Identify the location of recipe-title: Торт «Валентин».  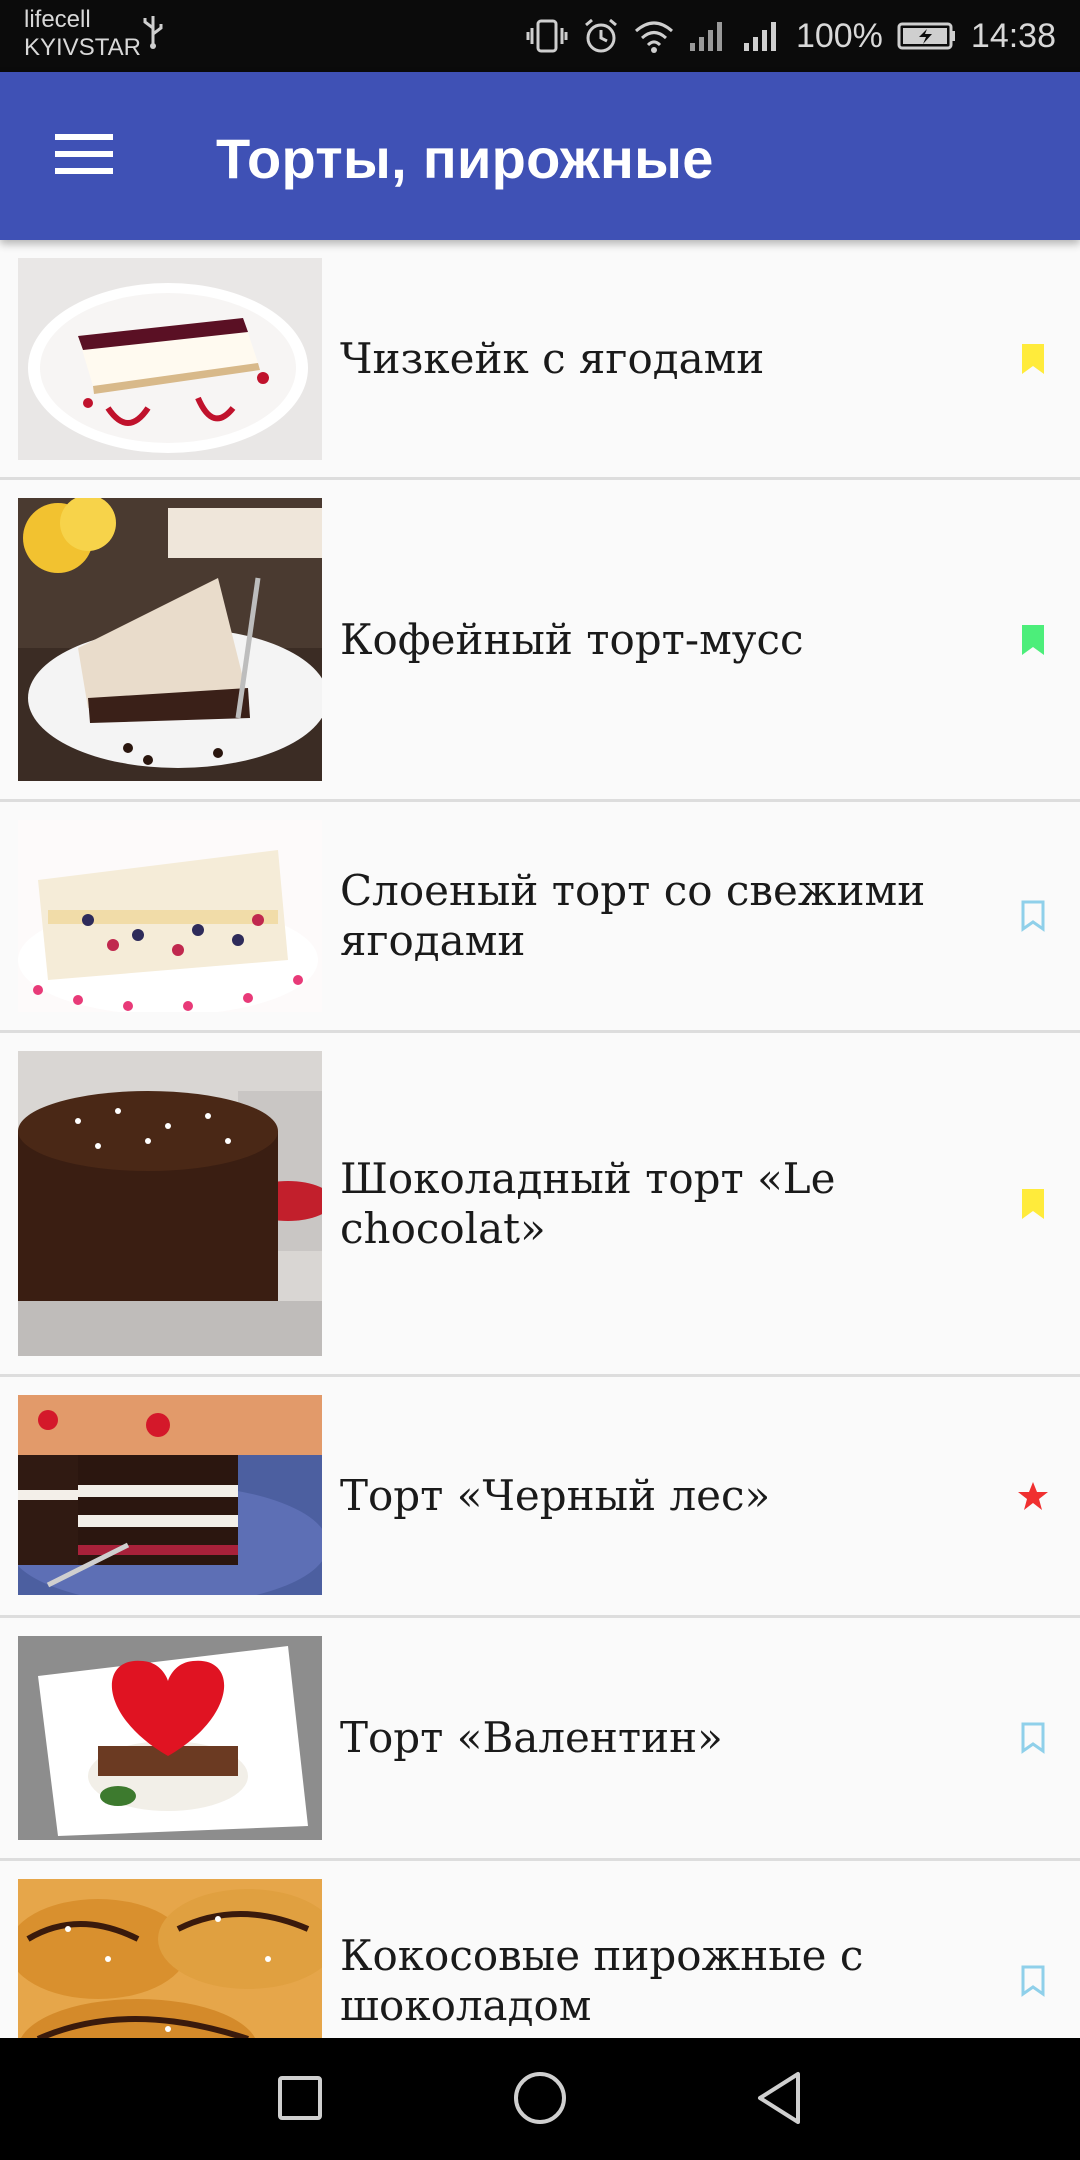
(531, 1737).